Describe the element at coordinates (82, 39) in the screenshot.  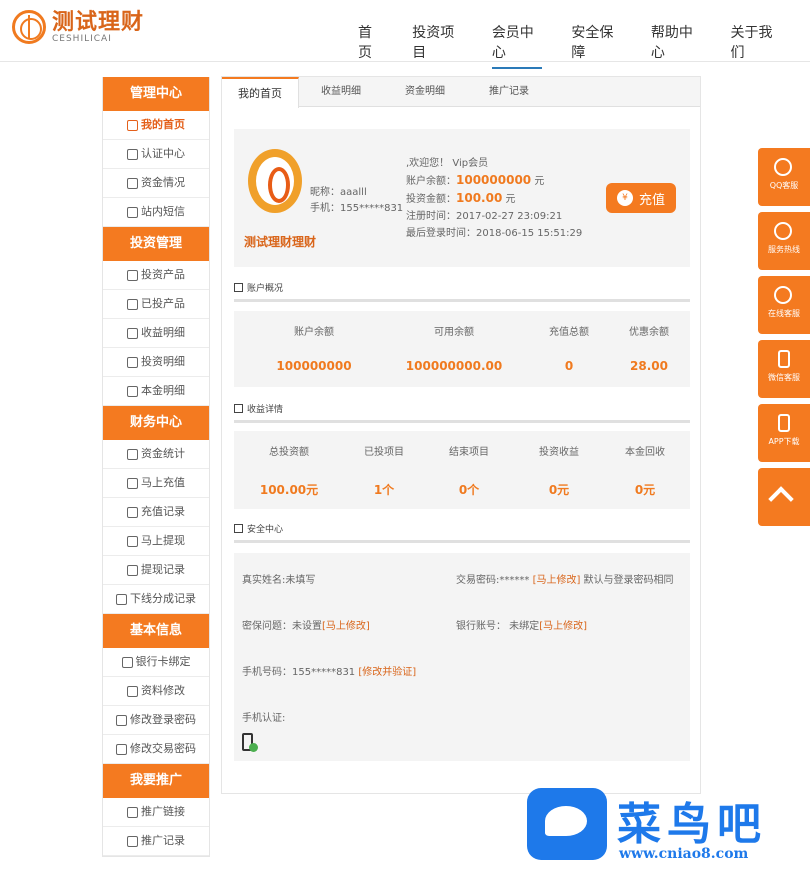
I see `logo-subtitle: CESHILICAI` at that location.